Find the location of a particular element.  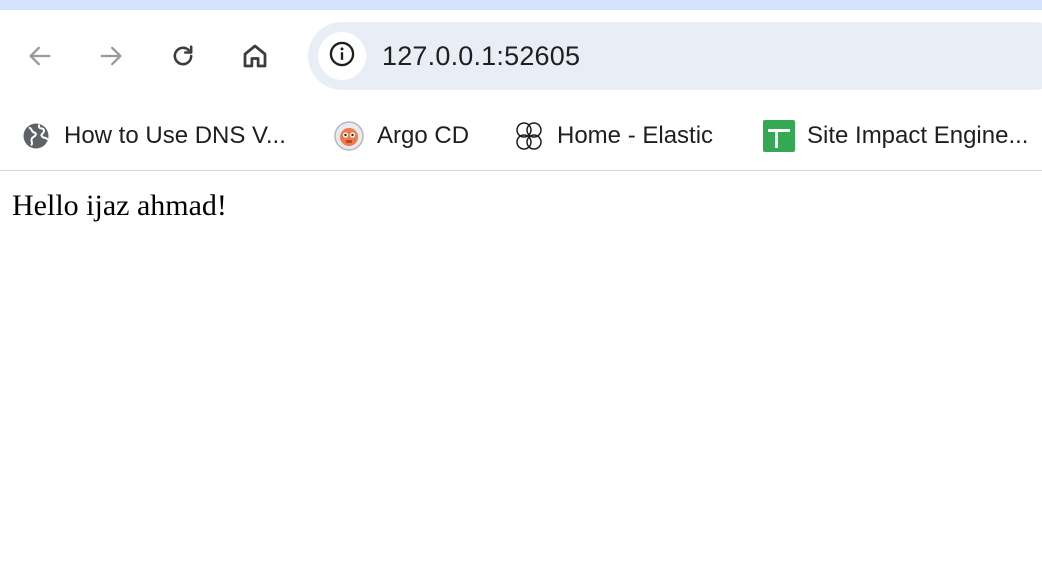

elastic-logo-icon is located at coordinates (529, 136).